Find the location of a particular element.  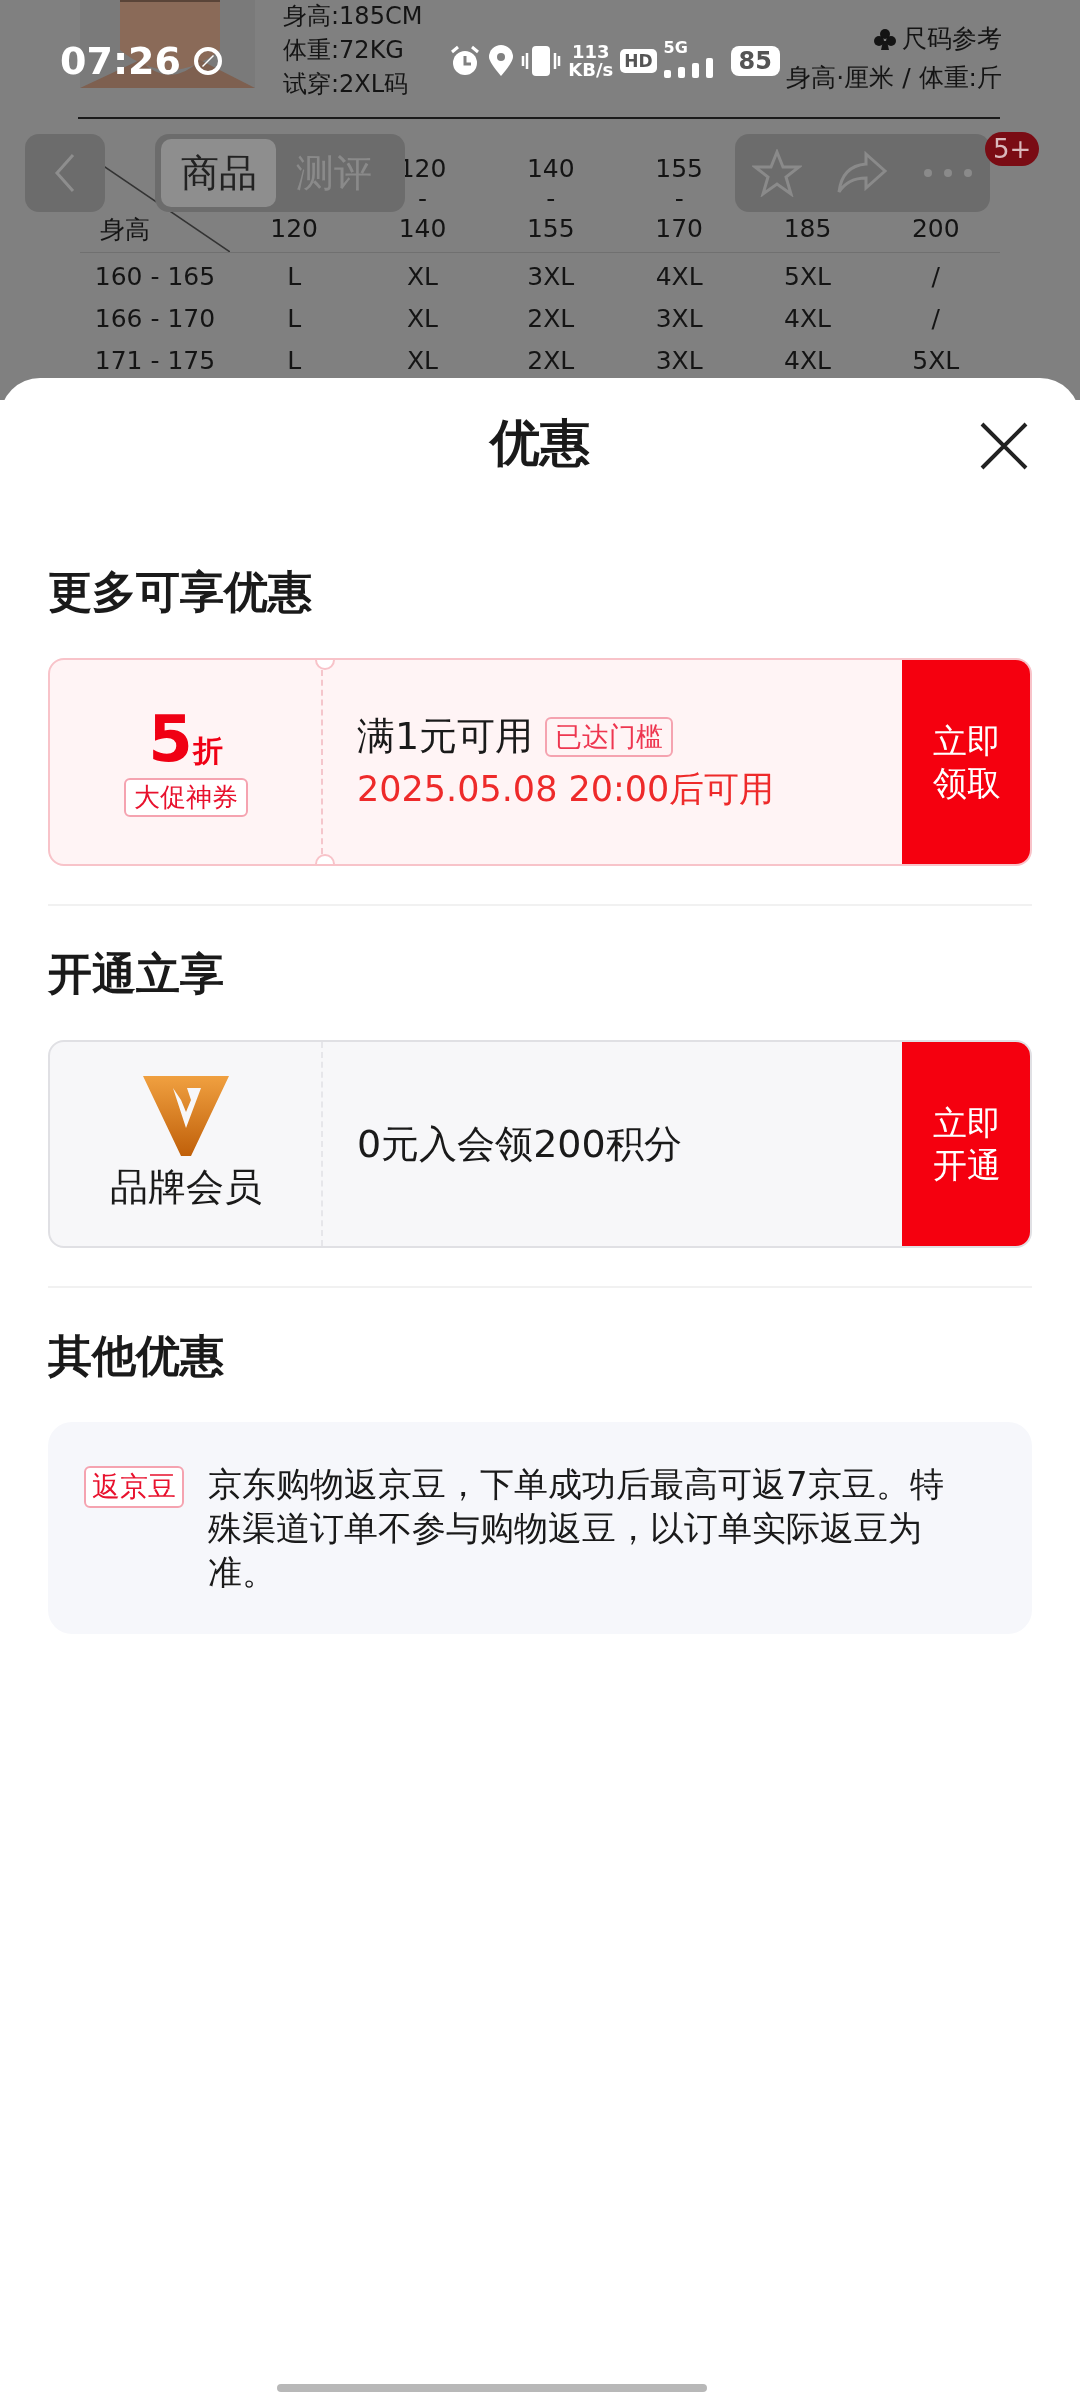

share-icon is located at coordinates (862, 173).